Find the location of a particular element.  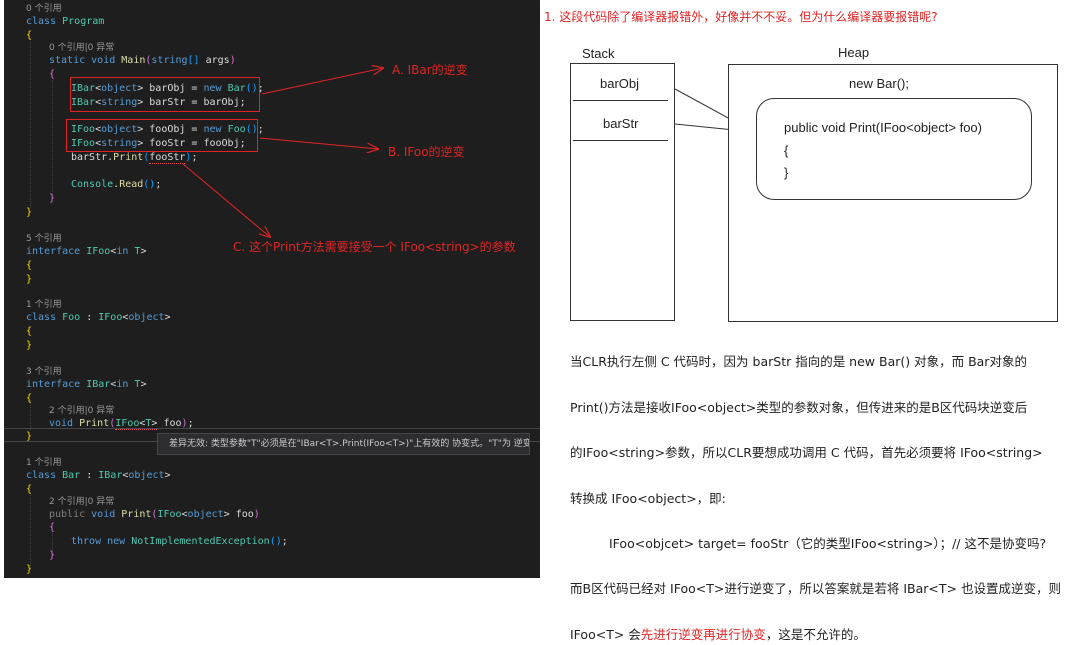

explanation-line: 转换成 IFoo<object>，即: is located at coordinates (648, 498).